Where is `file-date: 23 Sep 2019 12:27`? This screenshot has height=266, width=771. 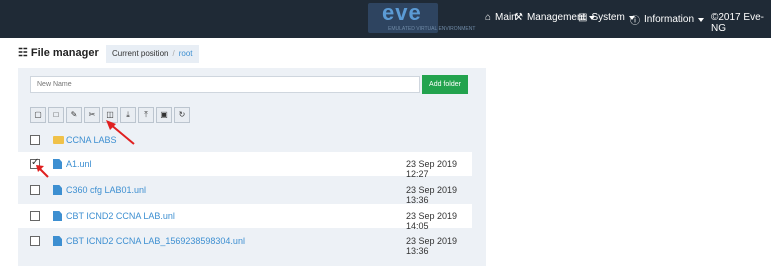 file-date: 23 Sep 2019 12:27 is located at coordinates (432, 169).